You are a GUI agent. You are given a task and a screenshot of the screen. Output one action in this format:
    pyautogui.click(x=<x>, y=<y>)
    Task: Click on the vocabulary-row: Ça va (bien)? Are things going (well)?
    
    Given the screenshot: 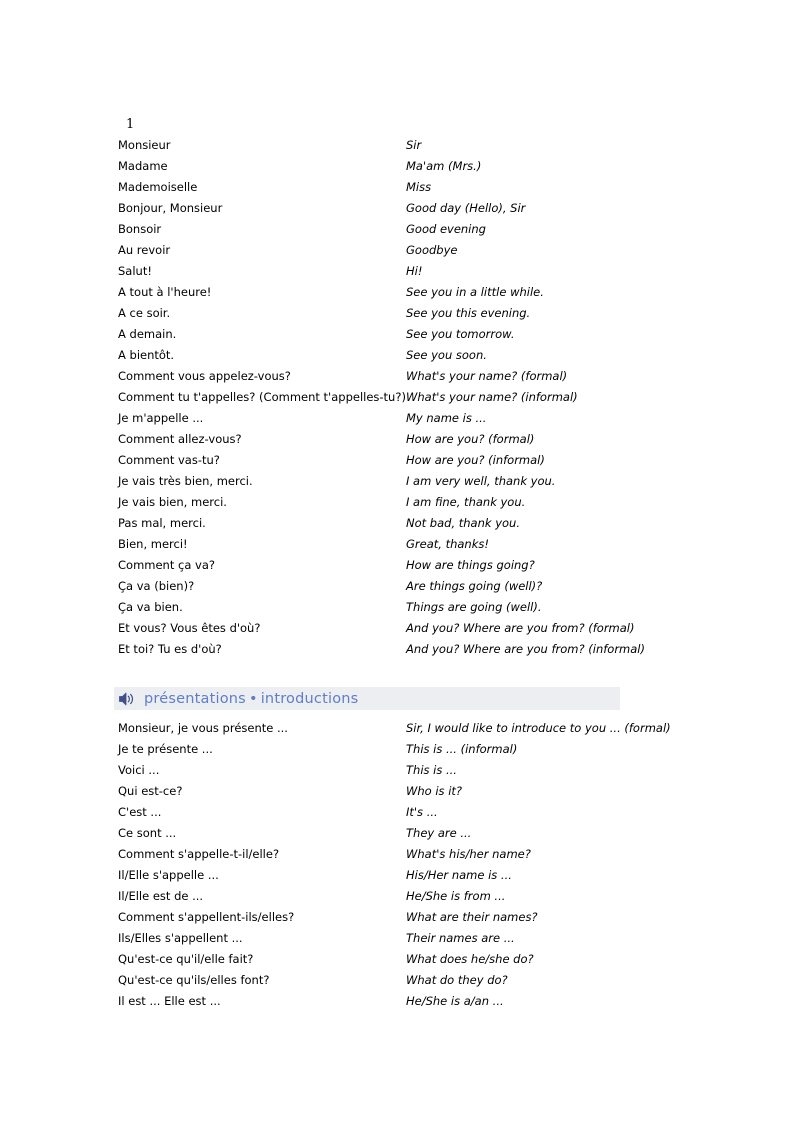 What is the action you would take?
    pyautogui.click(x=418, y=586)
    